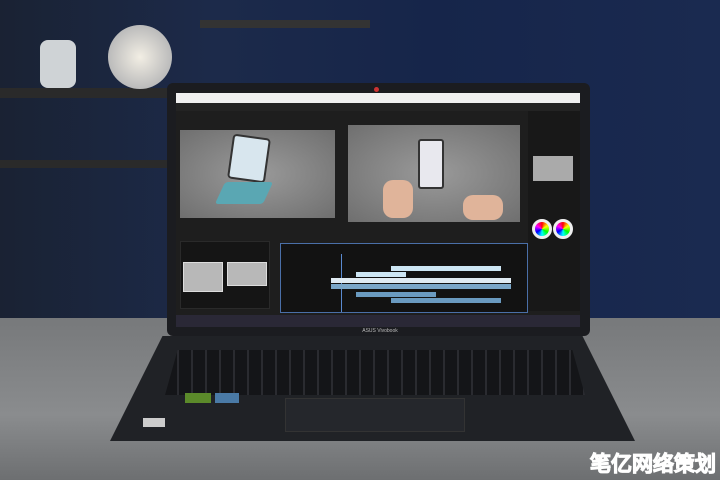 The width and height of the screenshot is (720, 480). Describe the element at coordinates (375, 415) in the screenshot. I see `touchpad` at that location.